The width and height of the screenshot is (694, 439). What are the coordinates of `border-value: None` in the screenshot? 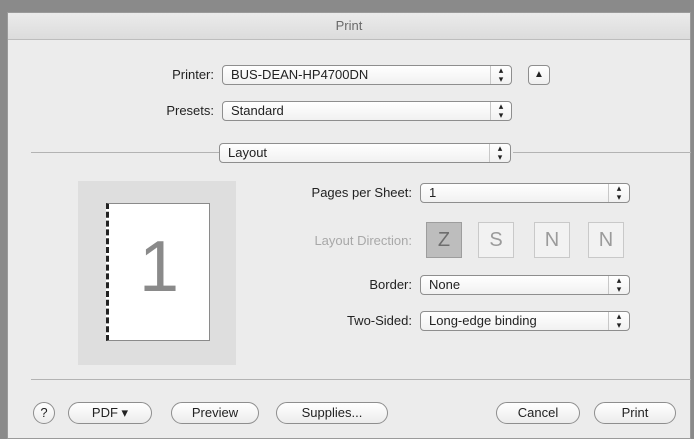 It's located at (445, 284).